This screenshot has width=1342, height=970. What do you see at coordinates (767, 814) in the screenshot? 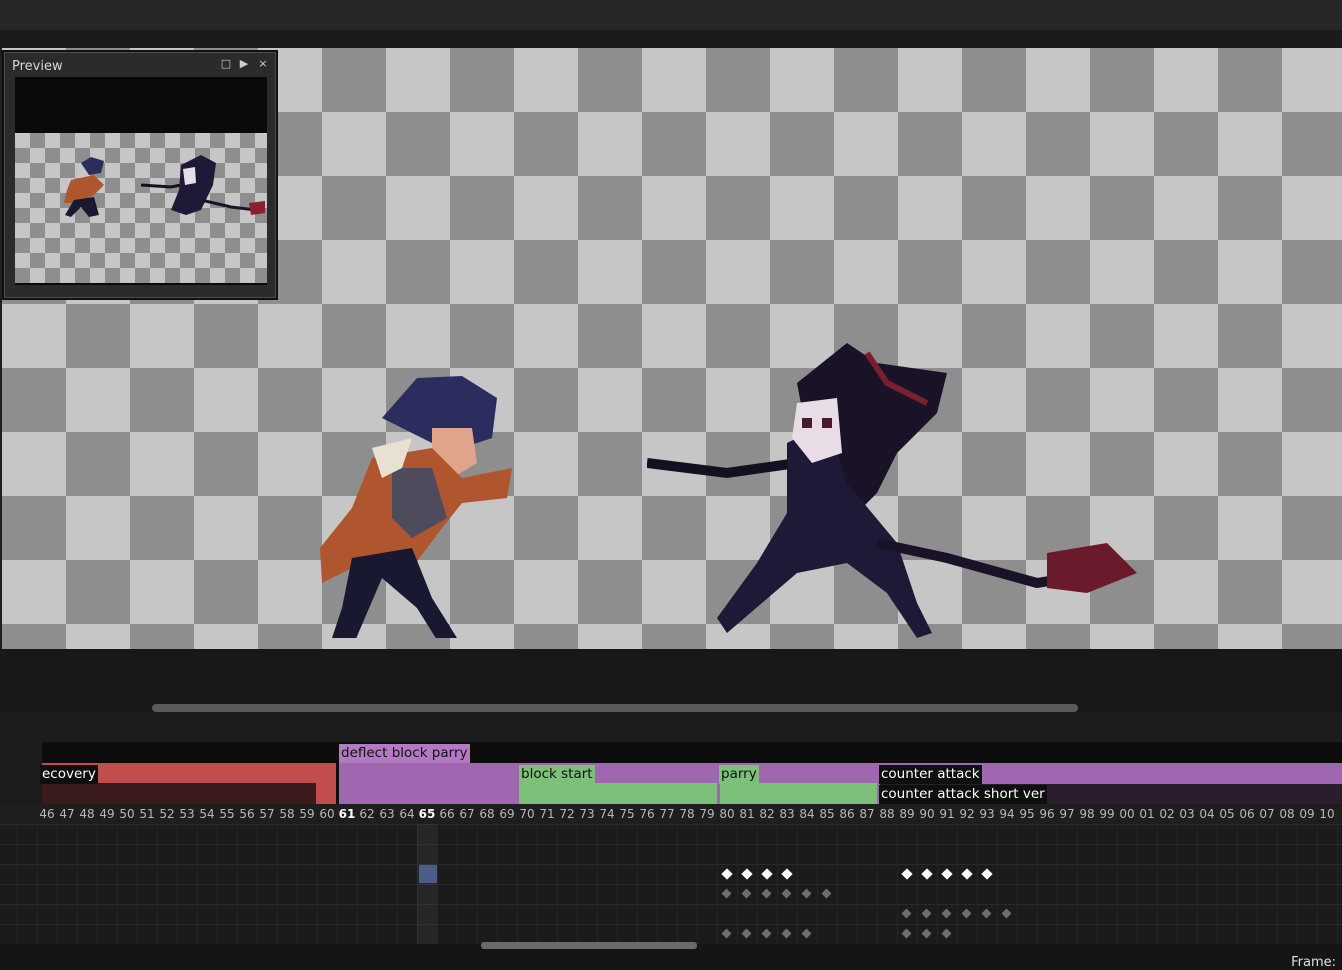
I see `frame-number: 82` at bounding box center [767, 814].